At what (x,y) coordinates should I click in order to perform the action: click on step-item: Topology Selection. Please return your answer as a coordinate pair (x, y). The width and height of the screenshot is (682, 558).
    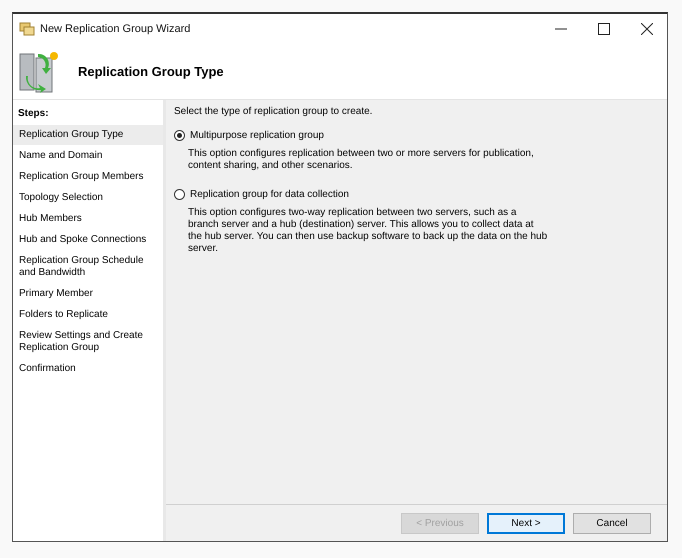
    Looking at the image, I should click on (88, 198).